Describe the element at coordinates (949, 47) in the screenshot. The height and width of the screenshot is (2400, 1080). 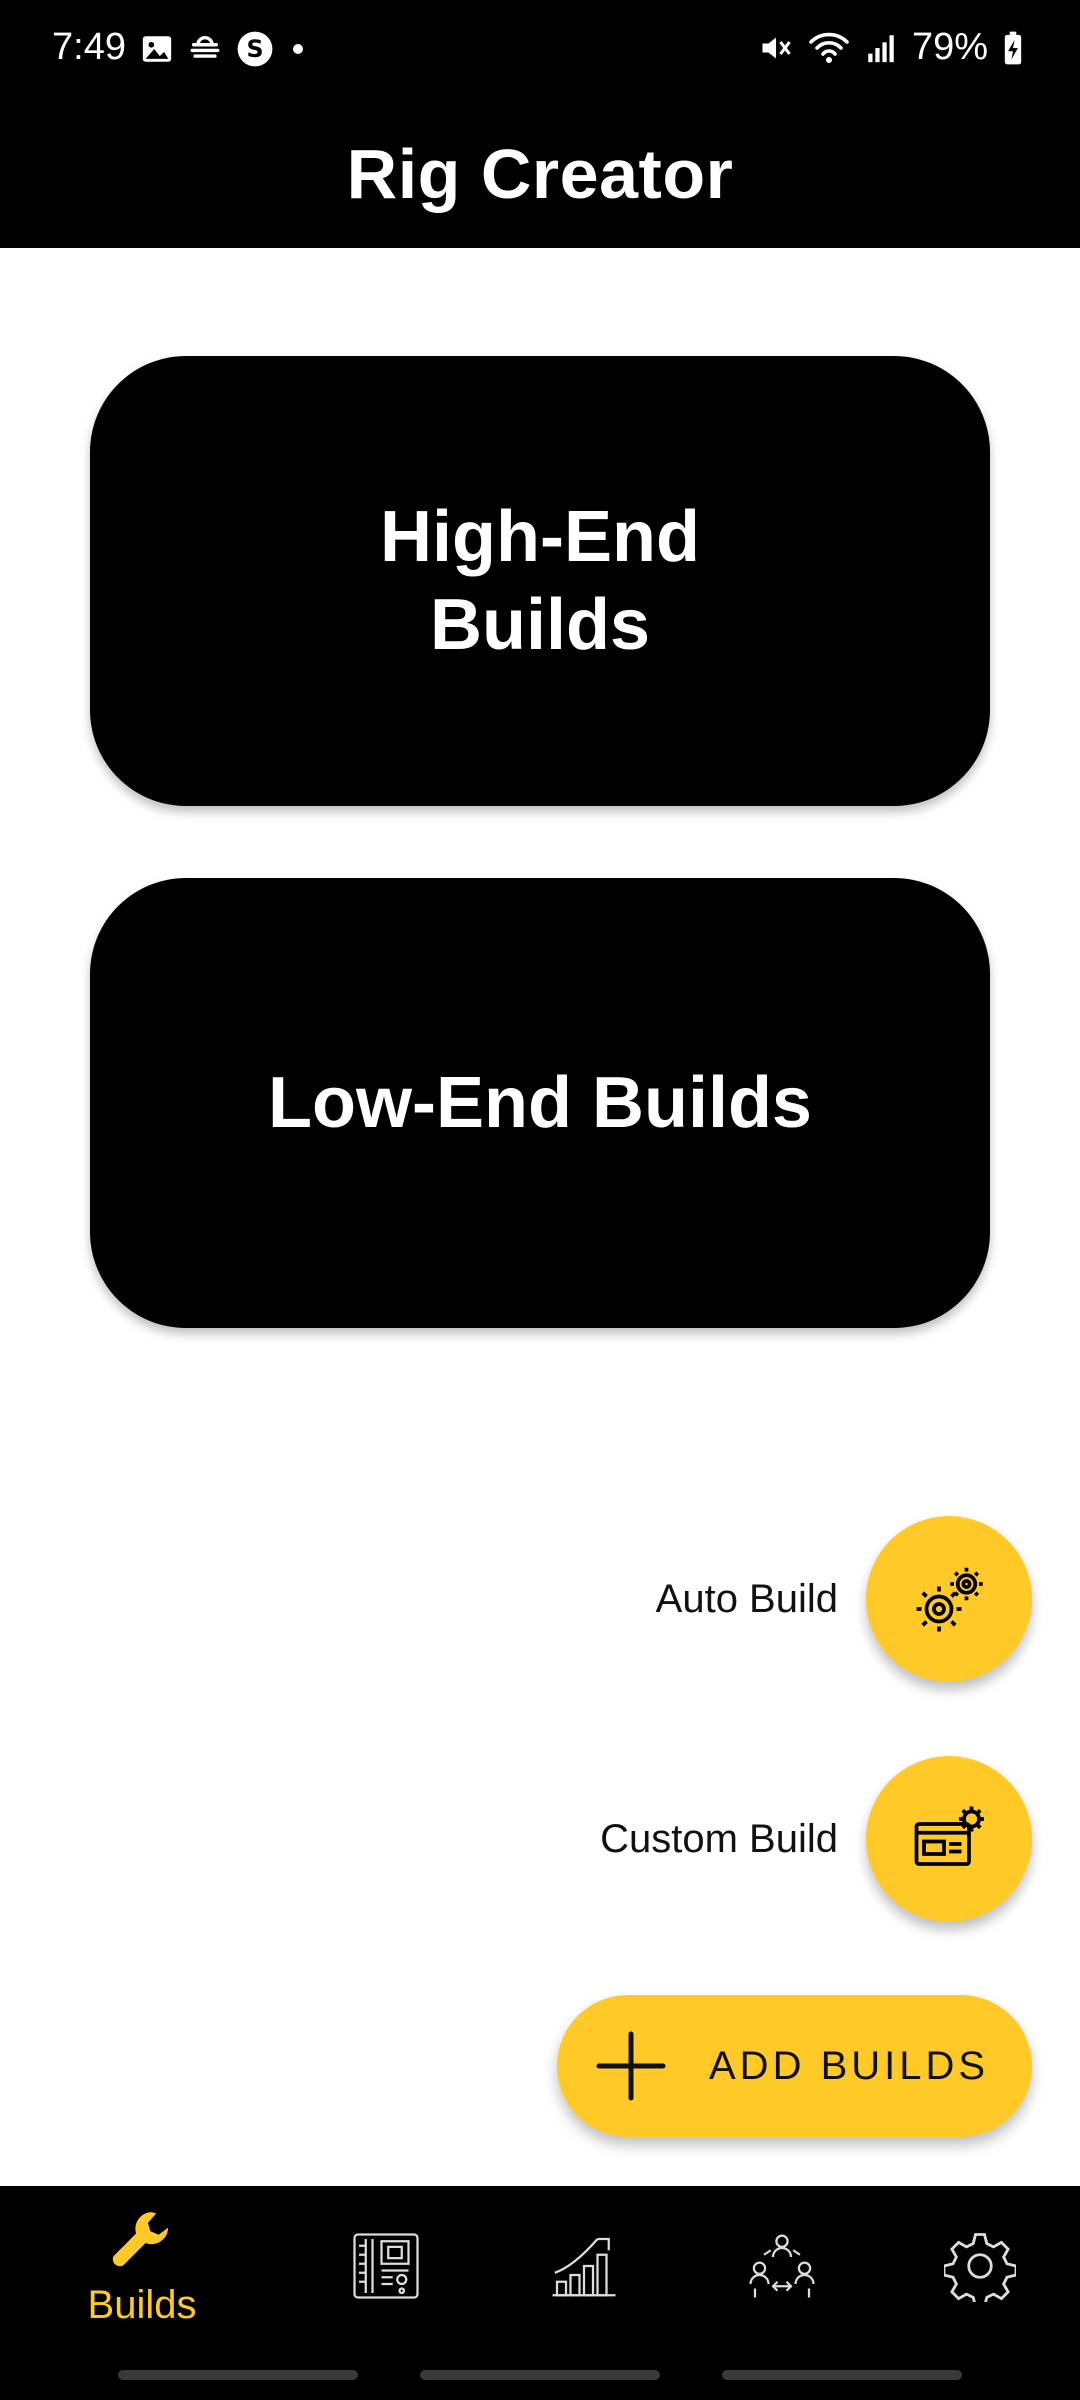
I see `battery-percent: 79%` at that location.